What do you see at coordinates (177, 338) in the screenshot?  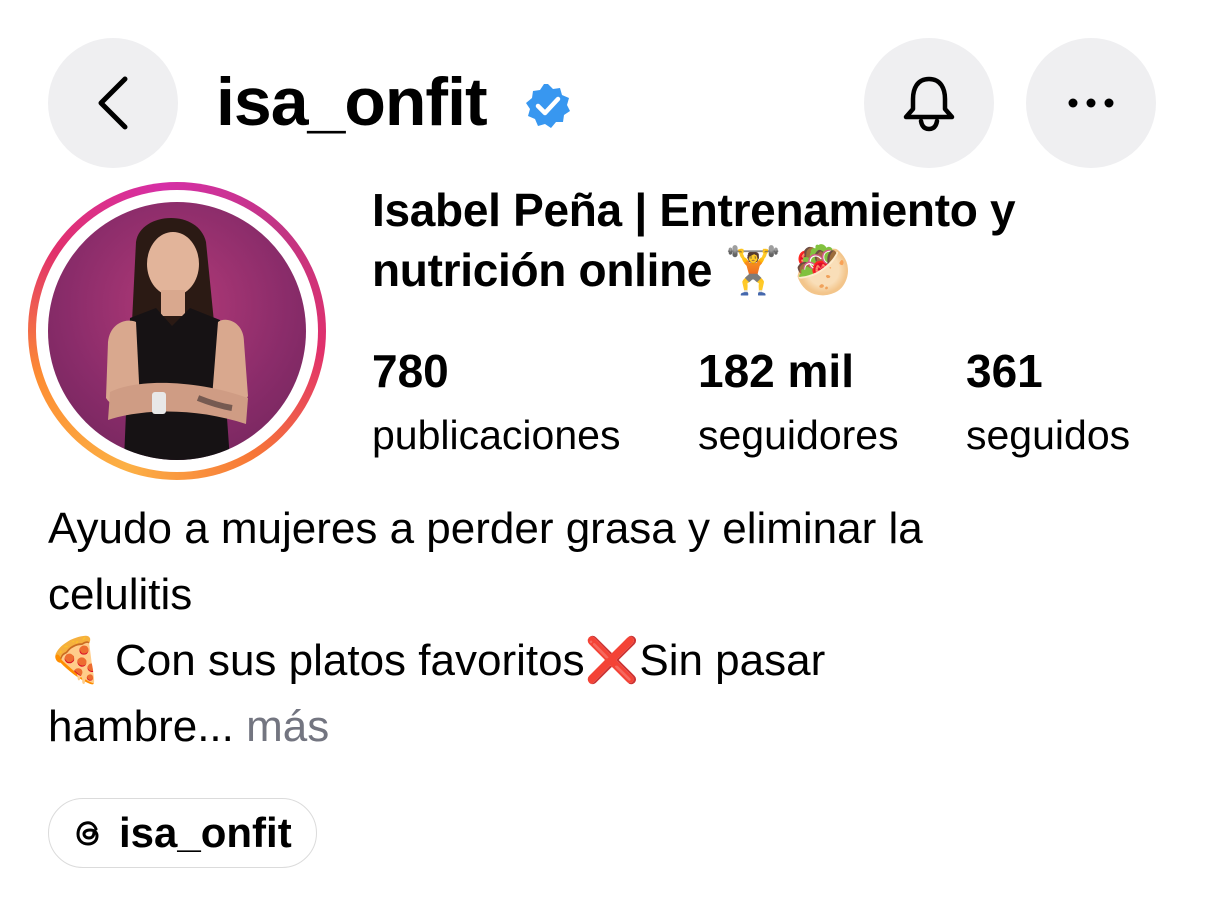 I see `avatar-person-illustration` at bounding box center [177, 338].